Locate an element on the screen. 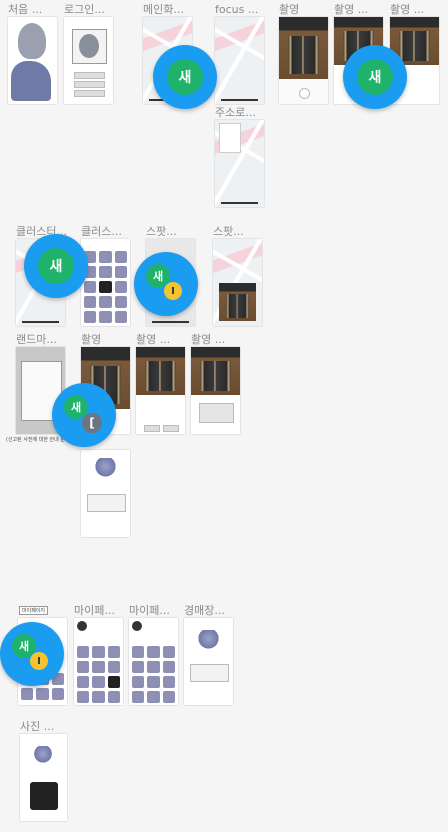  frame-login is located at coordinates (88, 60).